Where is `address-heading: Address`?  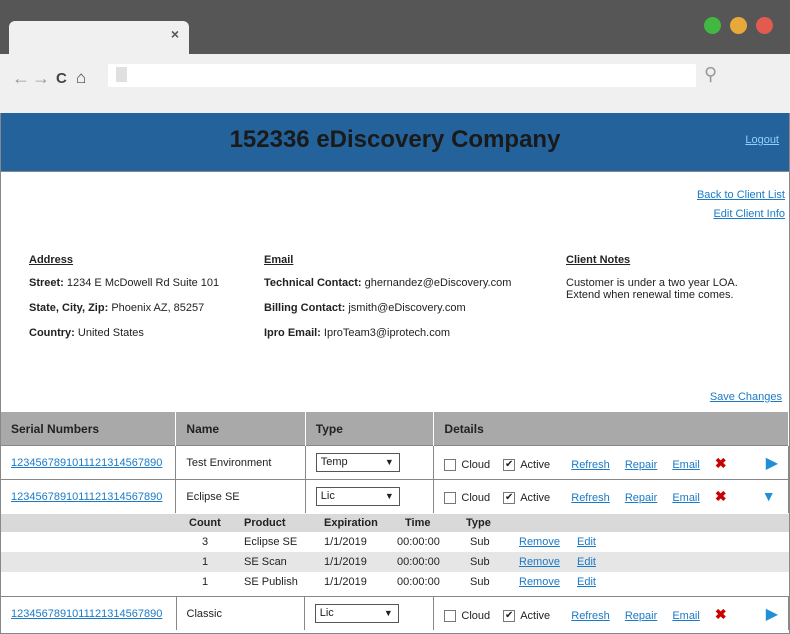
address-heading: Address is located at coordinates (51, 260).